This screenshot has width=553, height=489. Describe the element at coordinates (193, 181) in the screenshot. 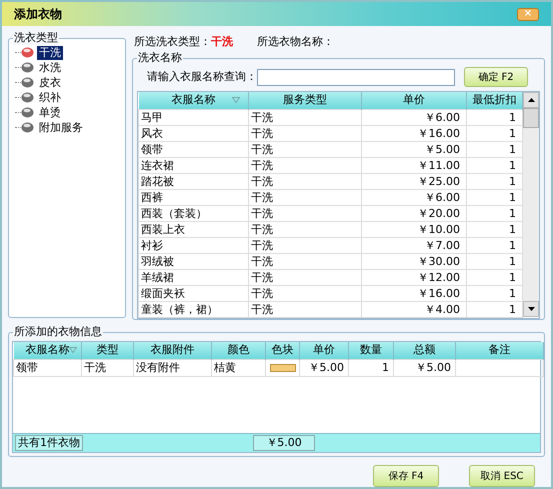

I see `table-cell: 踏花被` at that location.